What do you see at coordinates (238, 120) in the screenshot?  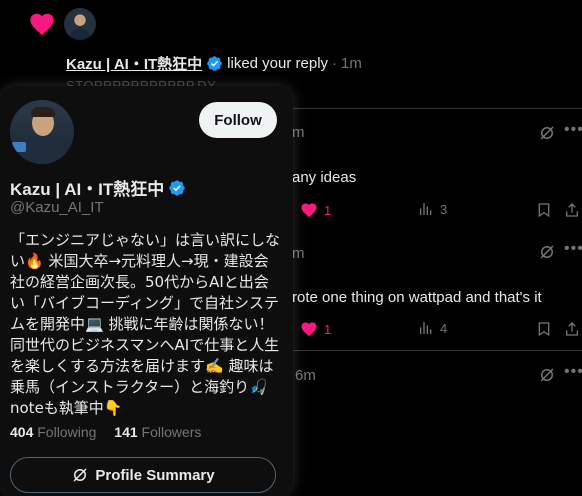 I see `follow-button: Follow` at bounding box center [238, 120].